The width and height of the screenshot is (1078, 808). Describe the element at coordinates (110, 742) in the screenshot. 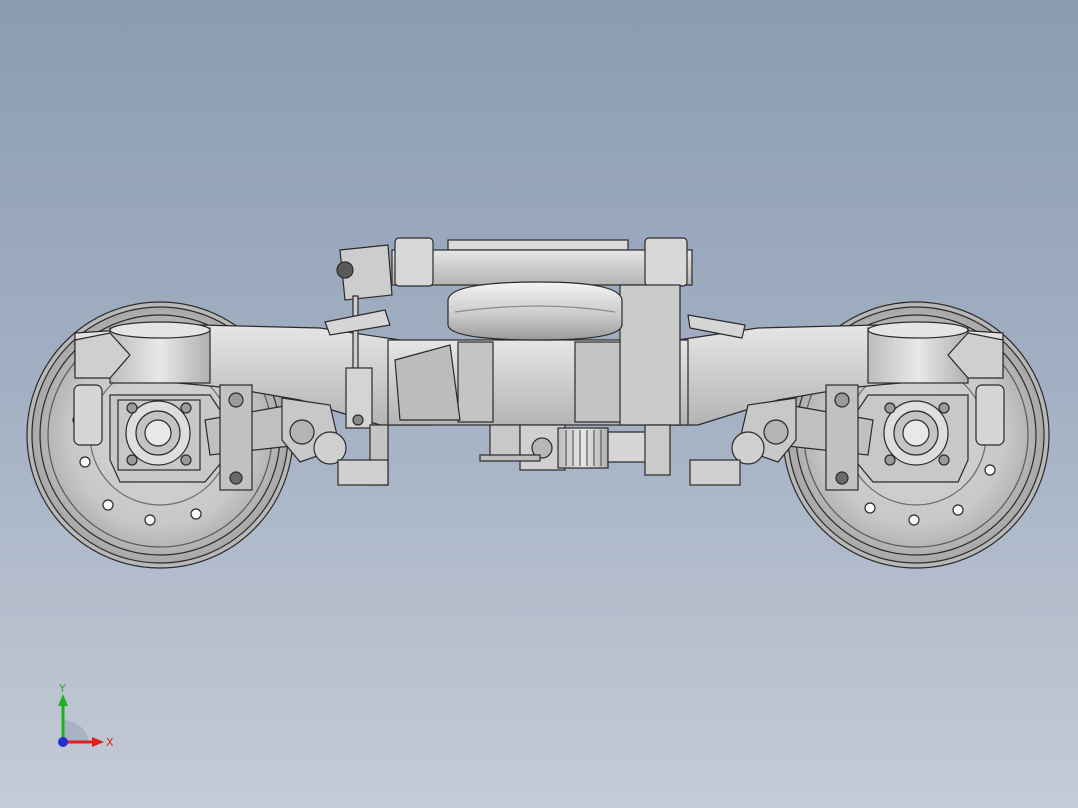

I see `x-axis-label: X` at that location.